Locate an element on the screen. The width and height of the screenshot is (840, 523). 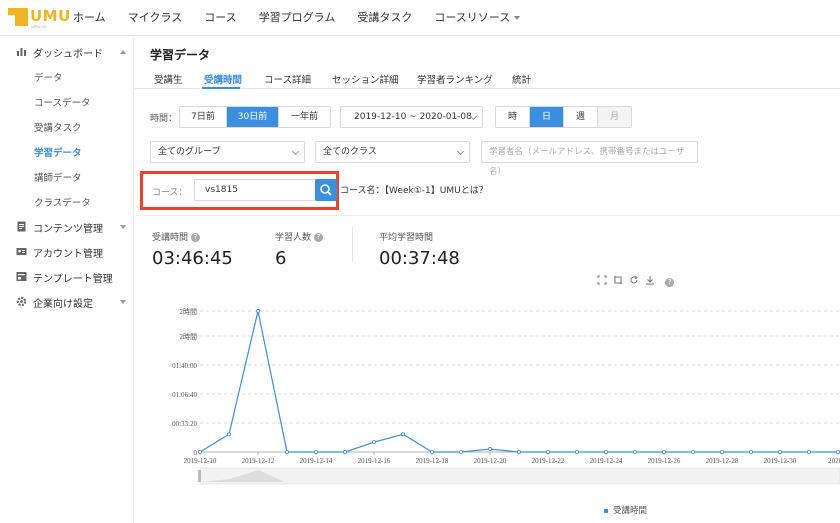
stat-learning-time: 受講時間? 03:46:45 is located at coordinates (192, 249).